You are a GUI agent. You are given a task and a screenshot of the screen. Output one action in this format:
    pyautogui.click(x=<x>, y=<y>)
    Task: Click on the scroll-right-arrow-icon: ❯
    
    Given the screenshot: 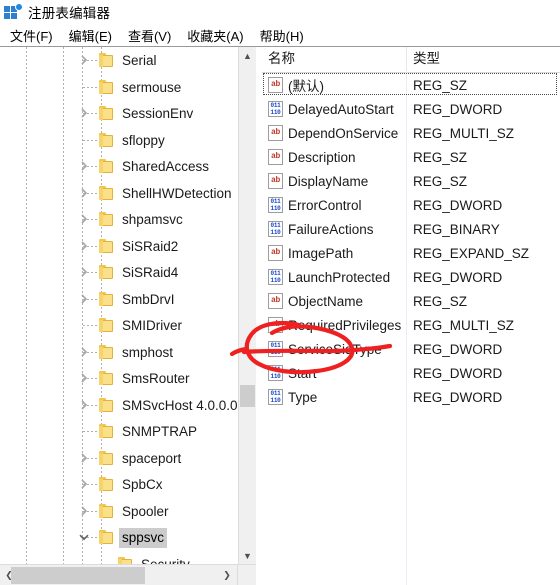 What is the action you would take?
    pyautogui.click(x=227, y=575)
    